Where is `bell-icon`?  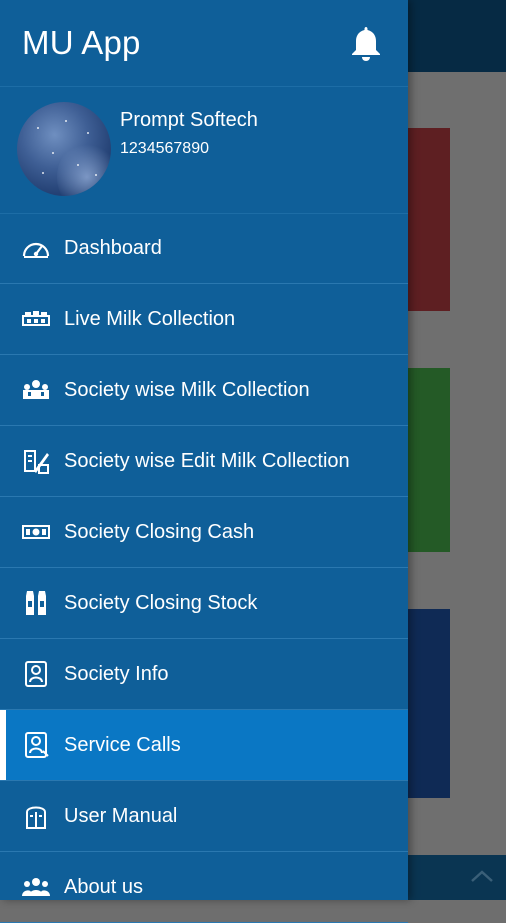
bell-icon is located at coordinates (366, 43).